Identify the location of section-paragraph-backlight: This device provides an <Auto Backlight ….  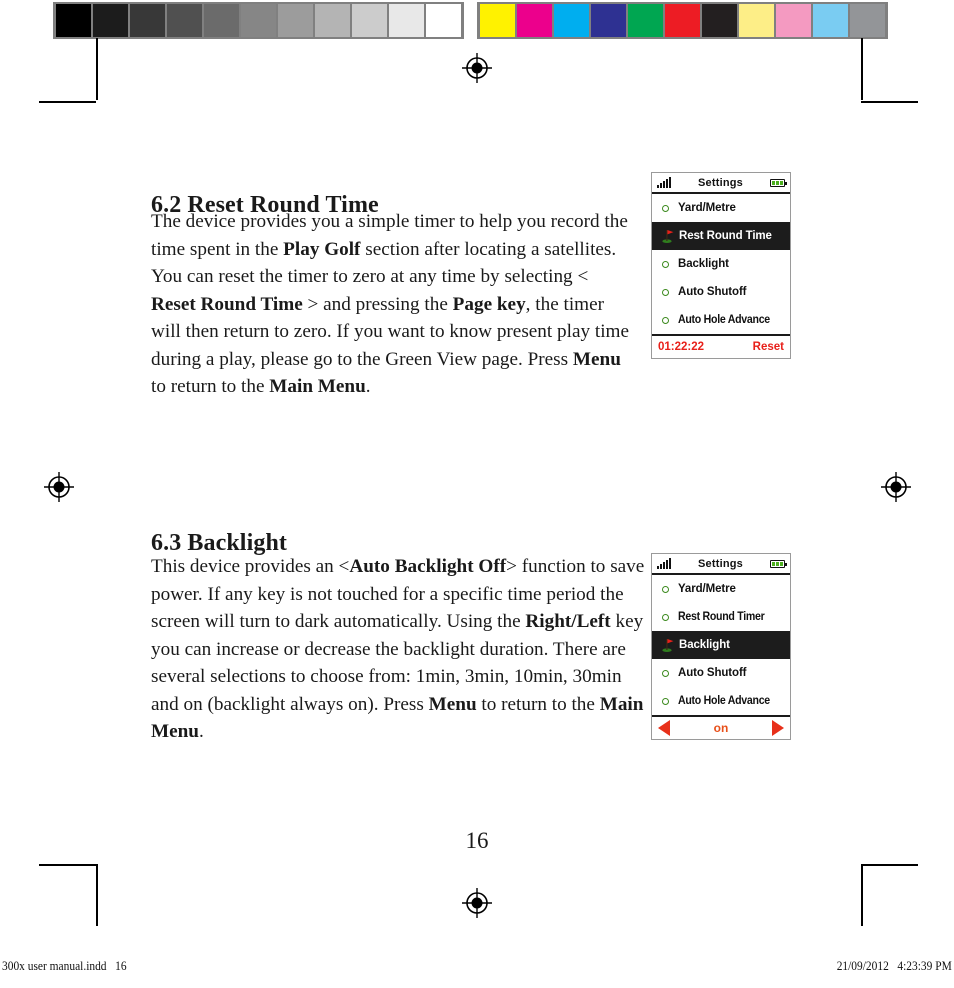
(398, 649).